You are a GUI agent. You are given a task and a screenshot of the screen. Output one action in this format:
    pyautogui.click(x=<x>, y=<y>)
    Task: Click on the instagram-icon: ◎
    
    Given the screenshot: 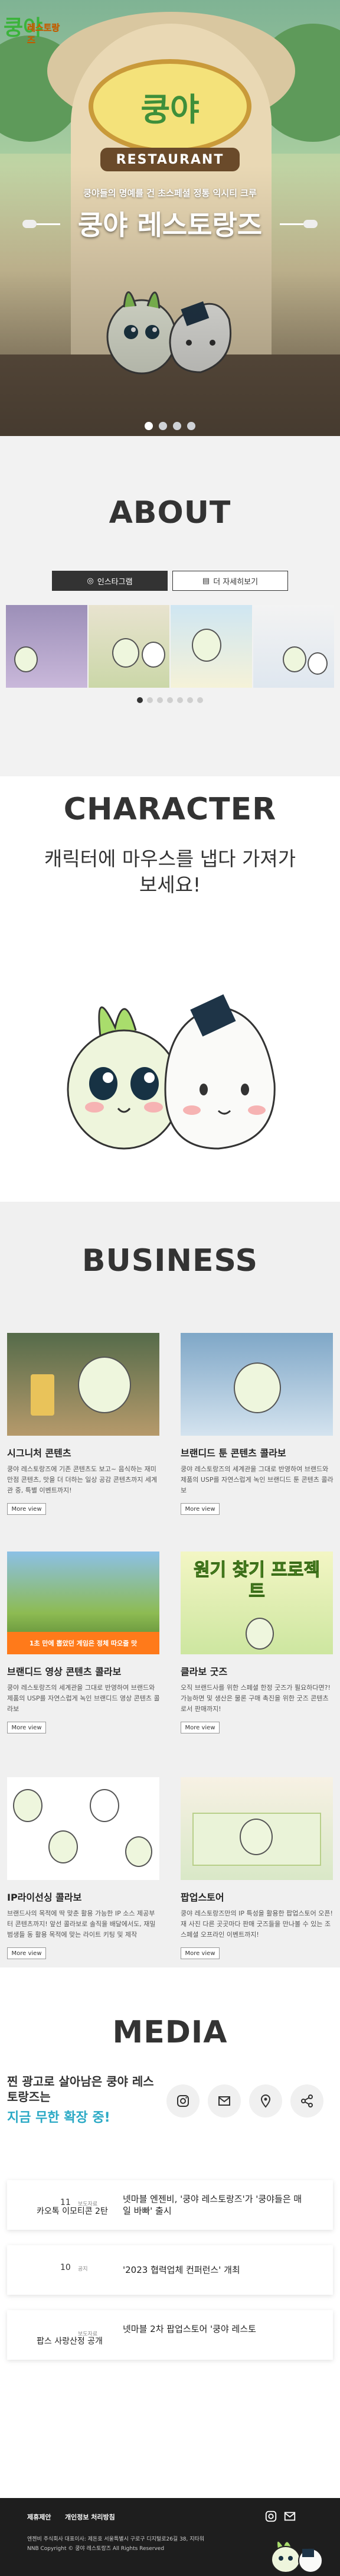 What is the action you would take?
    pyautogui.click(x=90, y=581)
    